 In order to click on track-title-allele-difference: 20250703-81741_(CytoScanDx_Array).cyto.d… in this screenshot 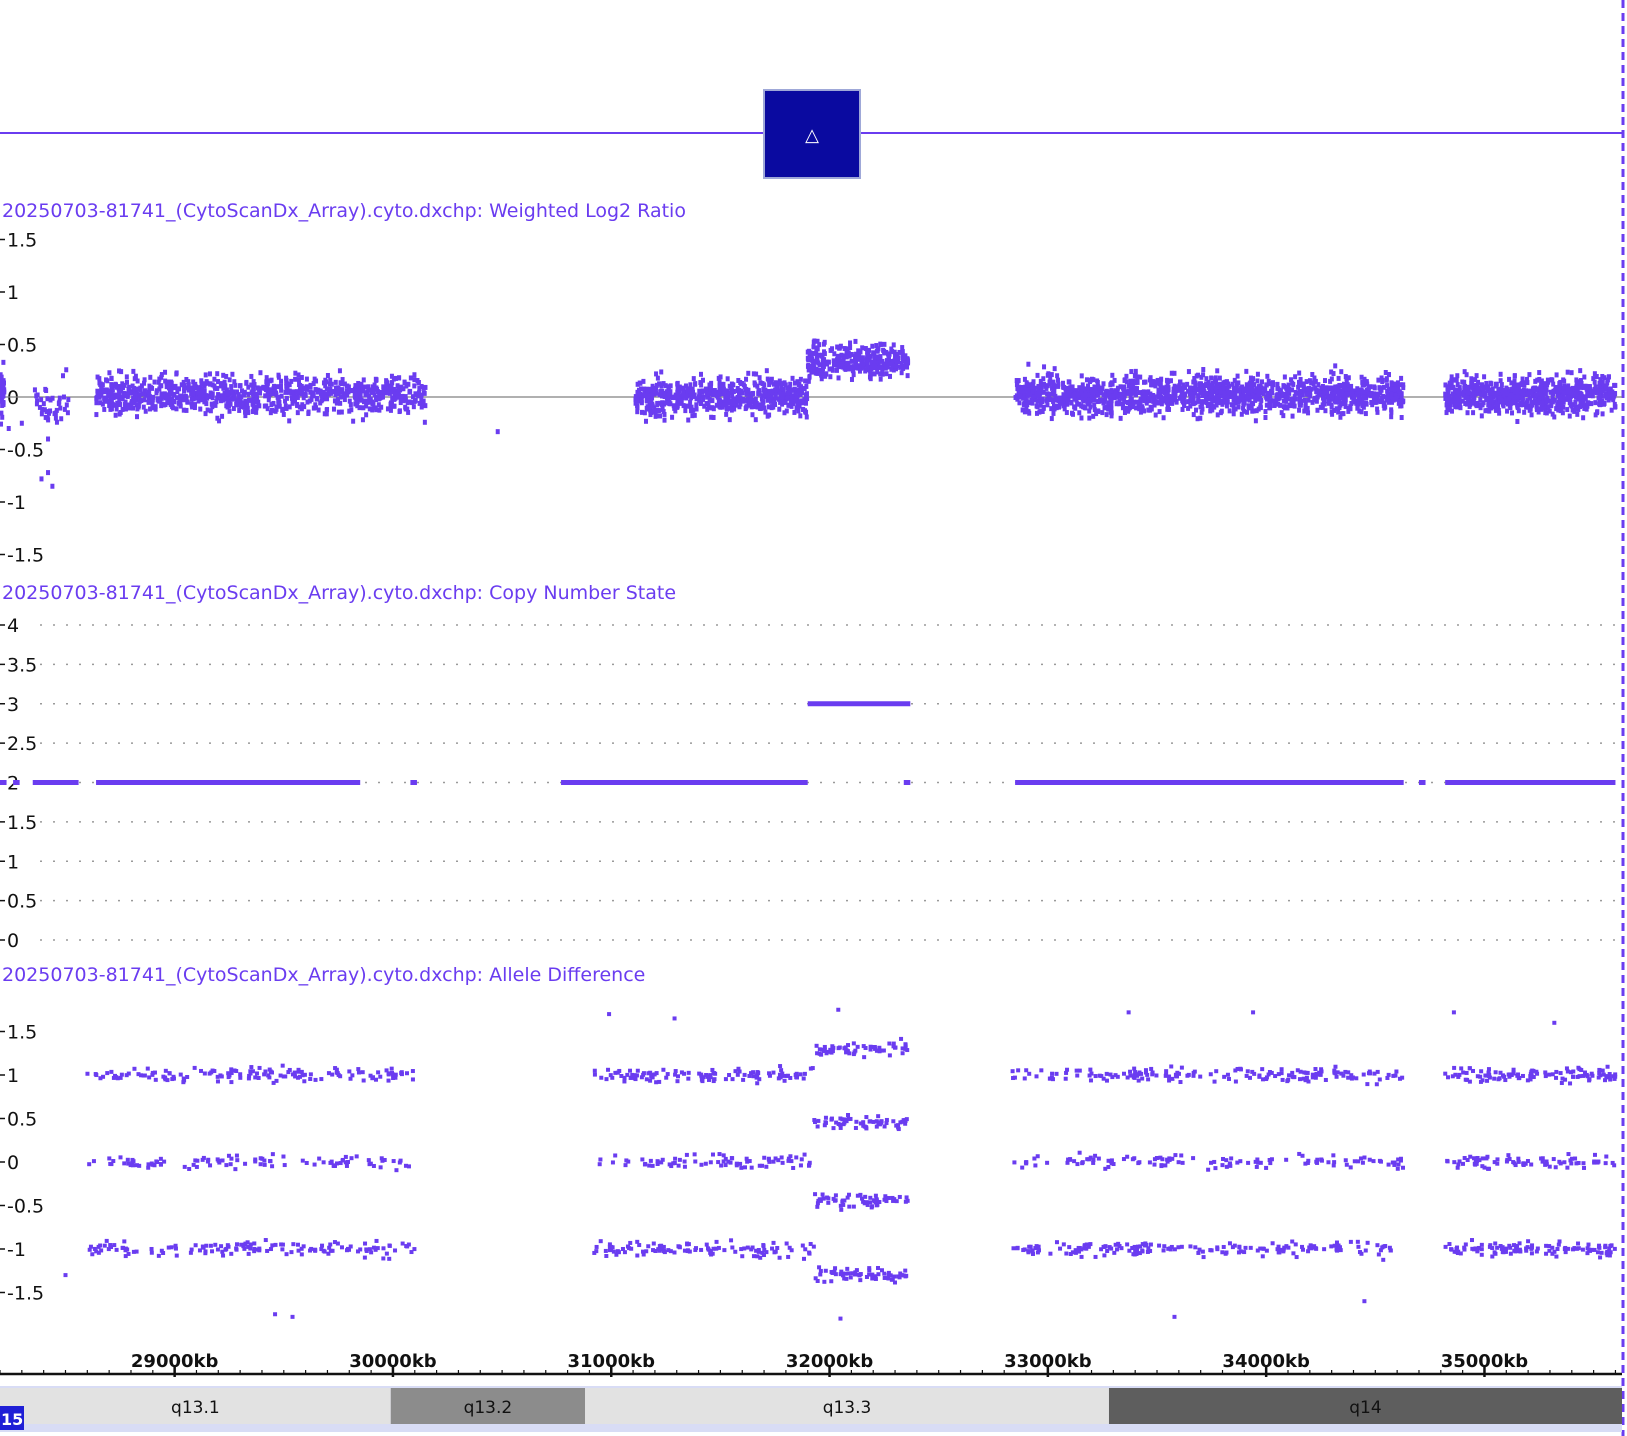, I will do `click(323, 975)`.